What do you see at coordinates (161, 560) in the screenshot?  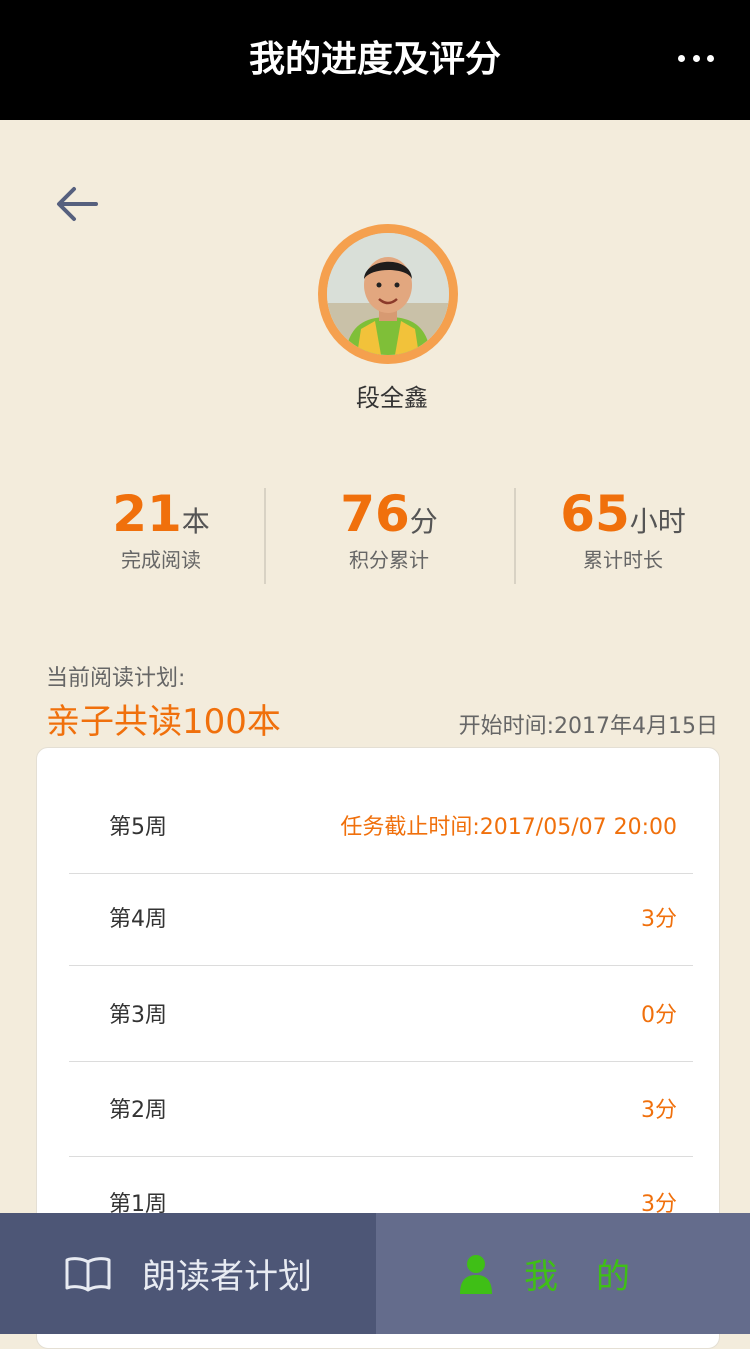 I see `stat-label: 完成阅读` at bounding box center [161, 560].